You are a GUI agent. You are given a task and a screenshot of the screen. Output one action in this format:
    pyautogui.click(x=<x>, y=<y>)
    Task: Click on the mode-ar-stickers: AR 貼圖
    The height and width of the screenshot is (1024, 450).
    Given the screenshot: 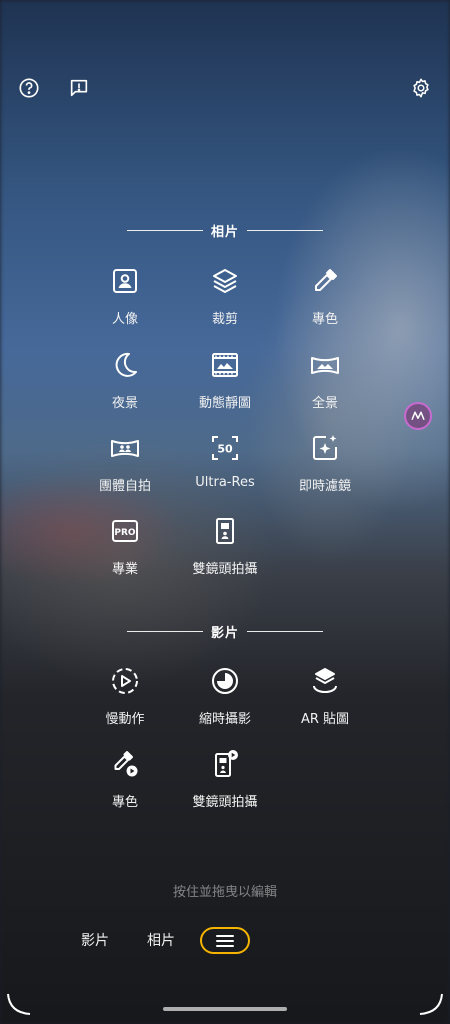 What is the action you would take?
    pyautogui.click(x=325, y=700)
    